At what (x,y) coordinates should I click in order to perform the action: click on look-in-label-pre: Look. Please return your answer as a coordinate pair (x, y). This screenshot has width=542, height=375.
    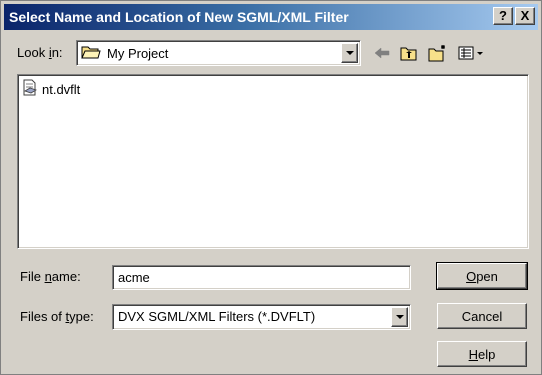
    Looking at the image, I should click on (33, 52).